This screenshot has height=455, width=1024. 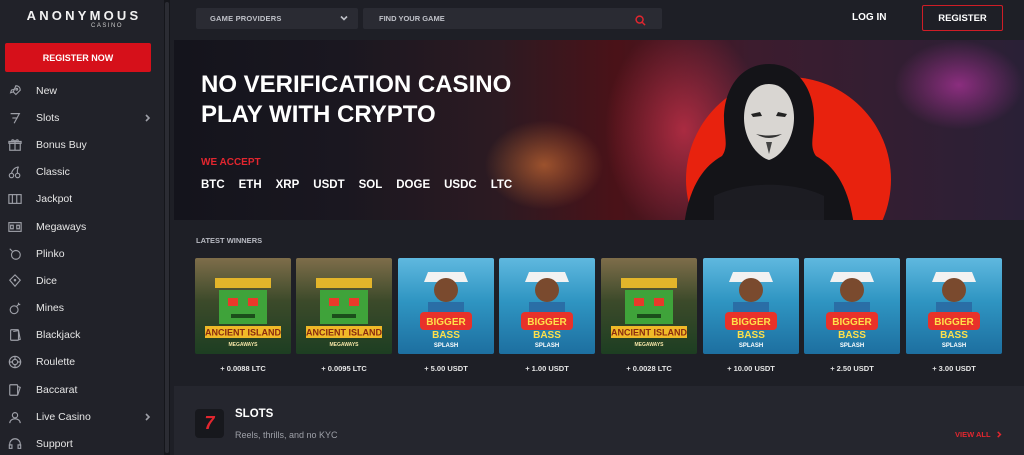 I want to click on winner-card: ANCIENT ISLAND MEGAWAYS + 0.0095 LTC, so click(x=344, y=315).